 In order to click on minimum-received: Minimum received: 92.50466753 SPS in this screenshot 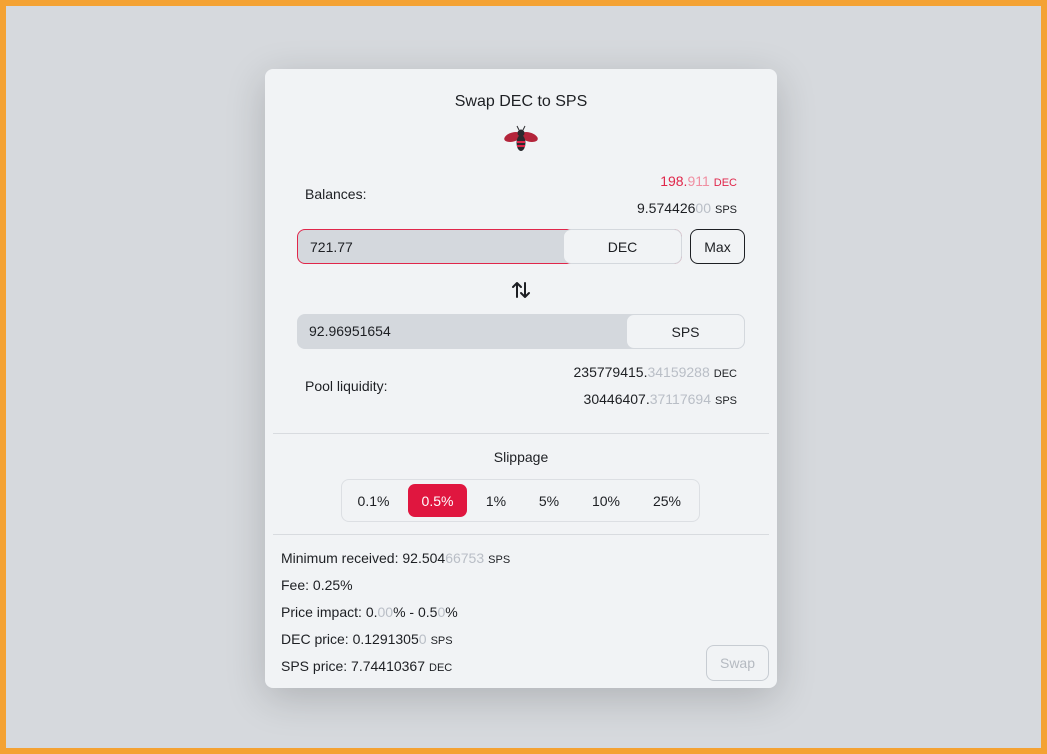, I will do `click(396, 558)`.